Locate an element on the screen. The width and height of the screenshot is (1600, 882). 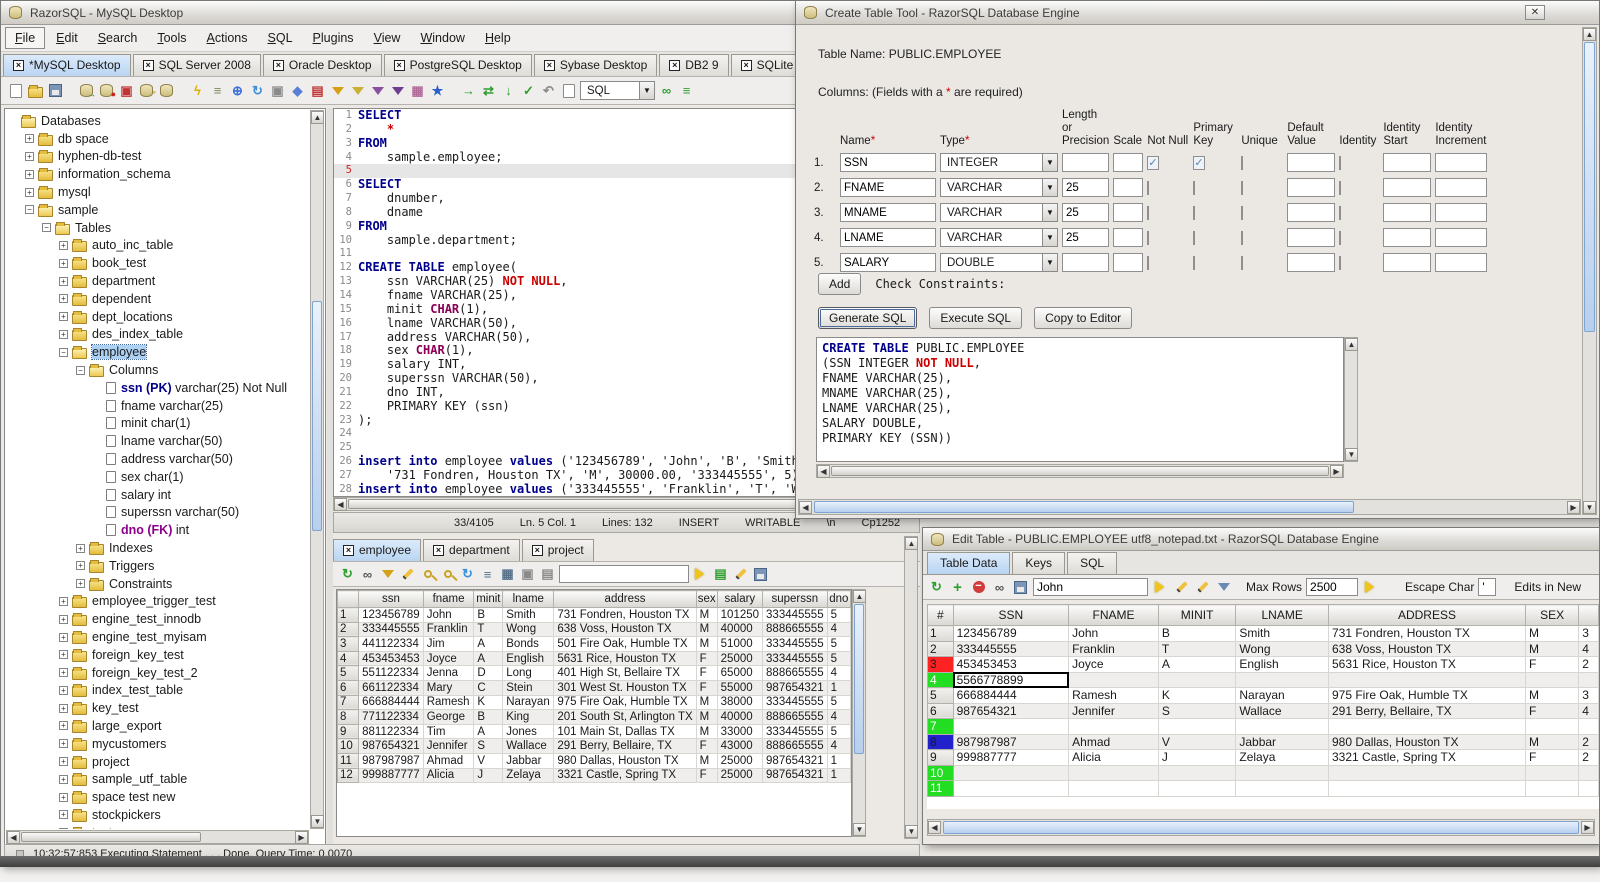
identity-start-input is located at coordinates (1407, 237).